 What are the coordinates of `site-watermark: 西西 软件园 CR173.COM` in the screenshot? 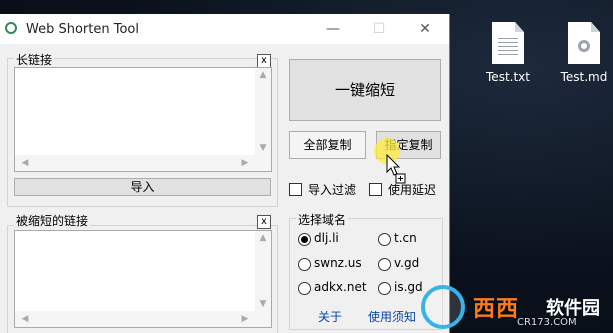 It's located at (517, 308).